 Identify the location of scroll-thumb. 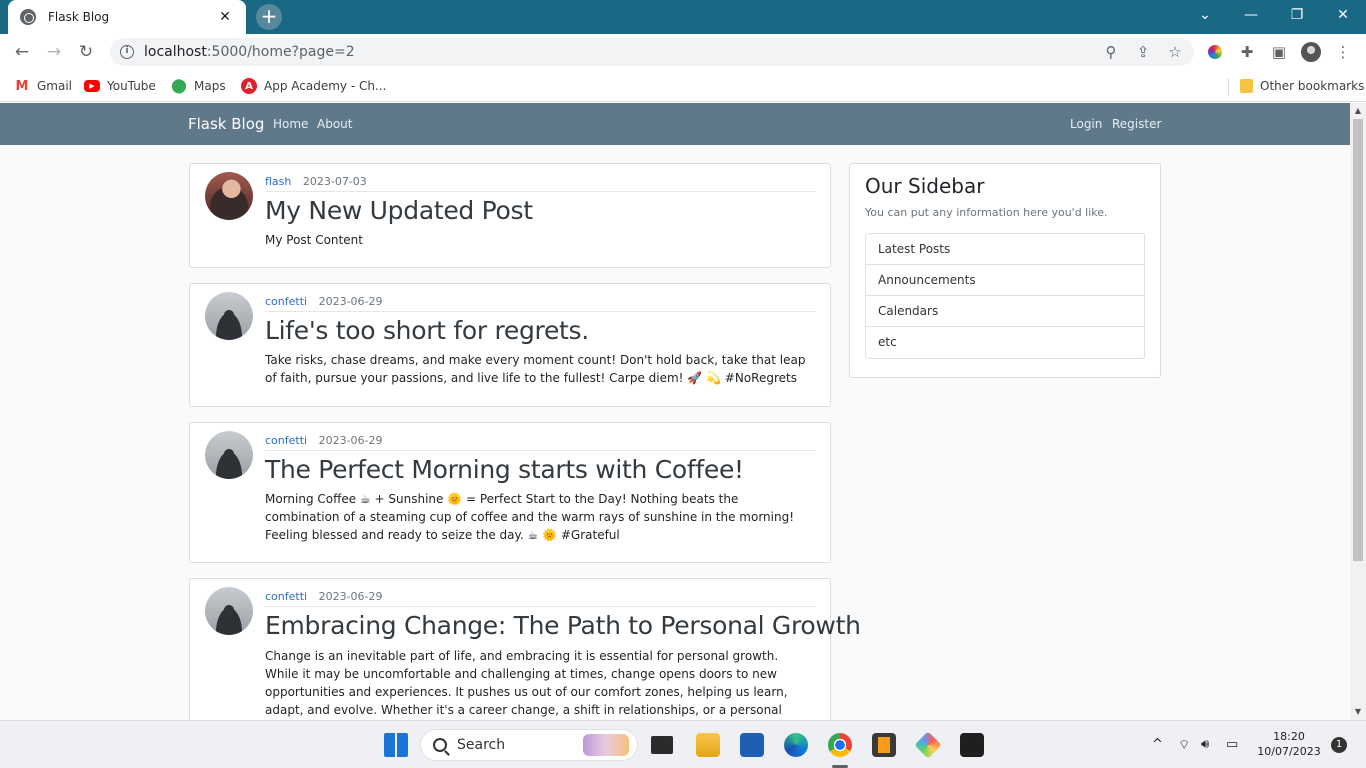
(1358, 340).